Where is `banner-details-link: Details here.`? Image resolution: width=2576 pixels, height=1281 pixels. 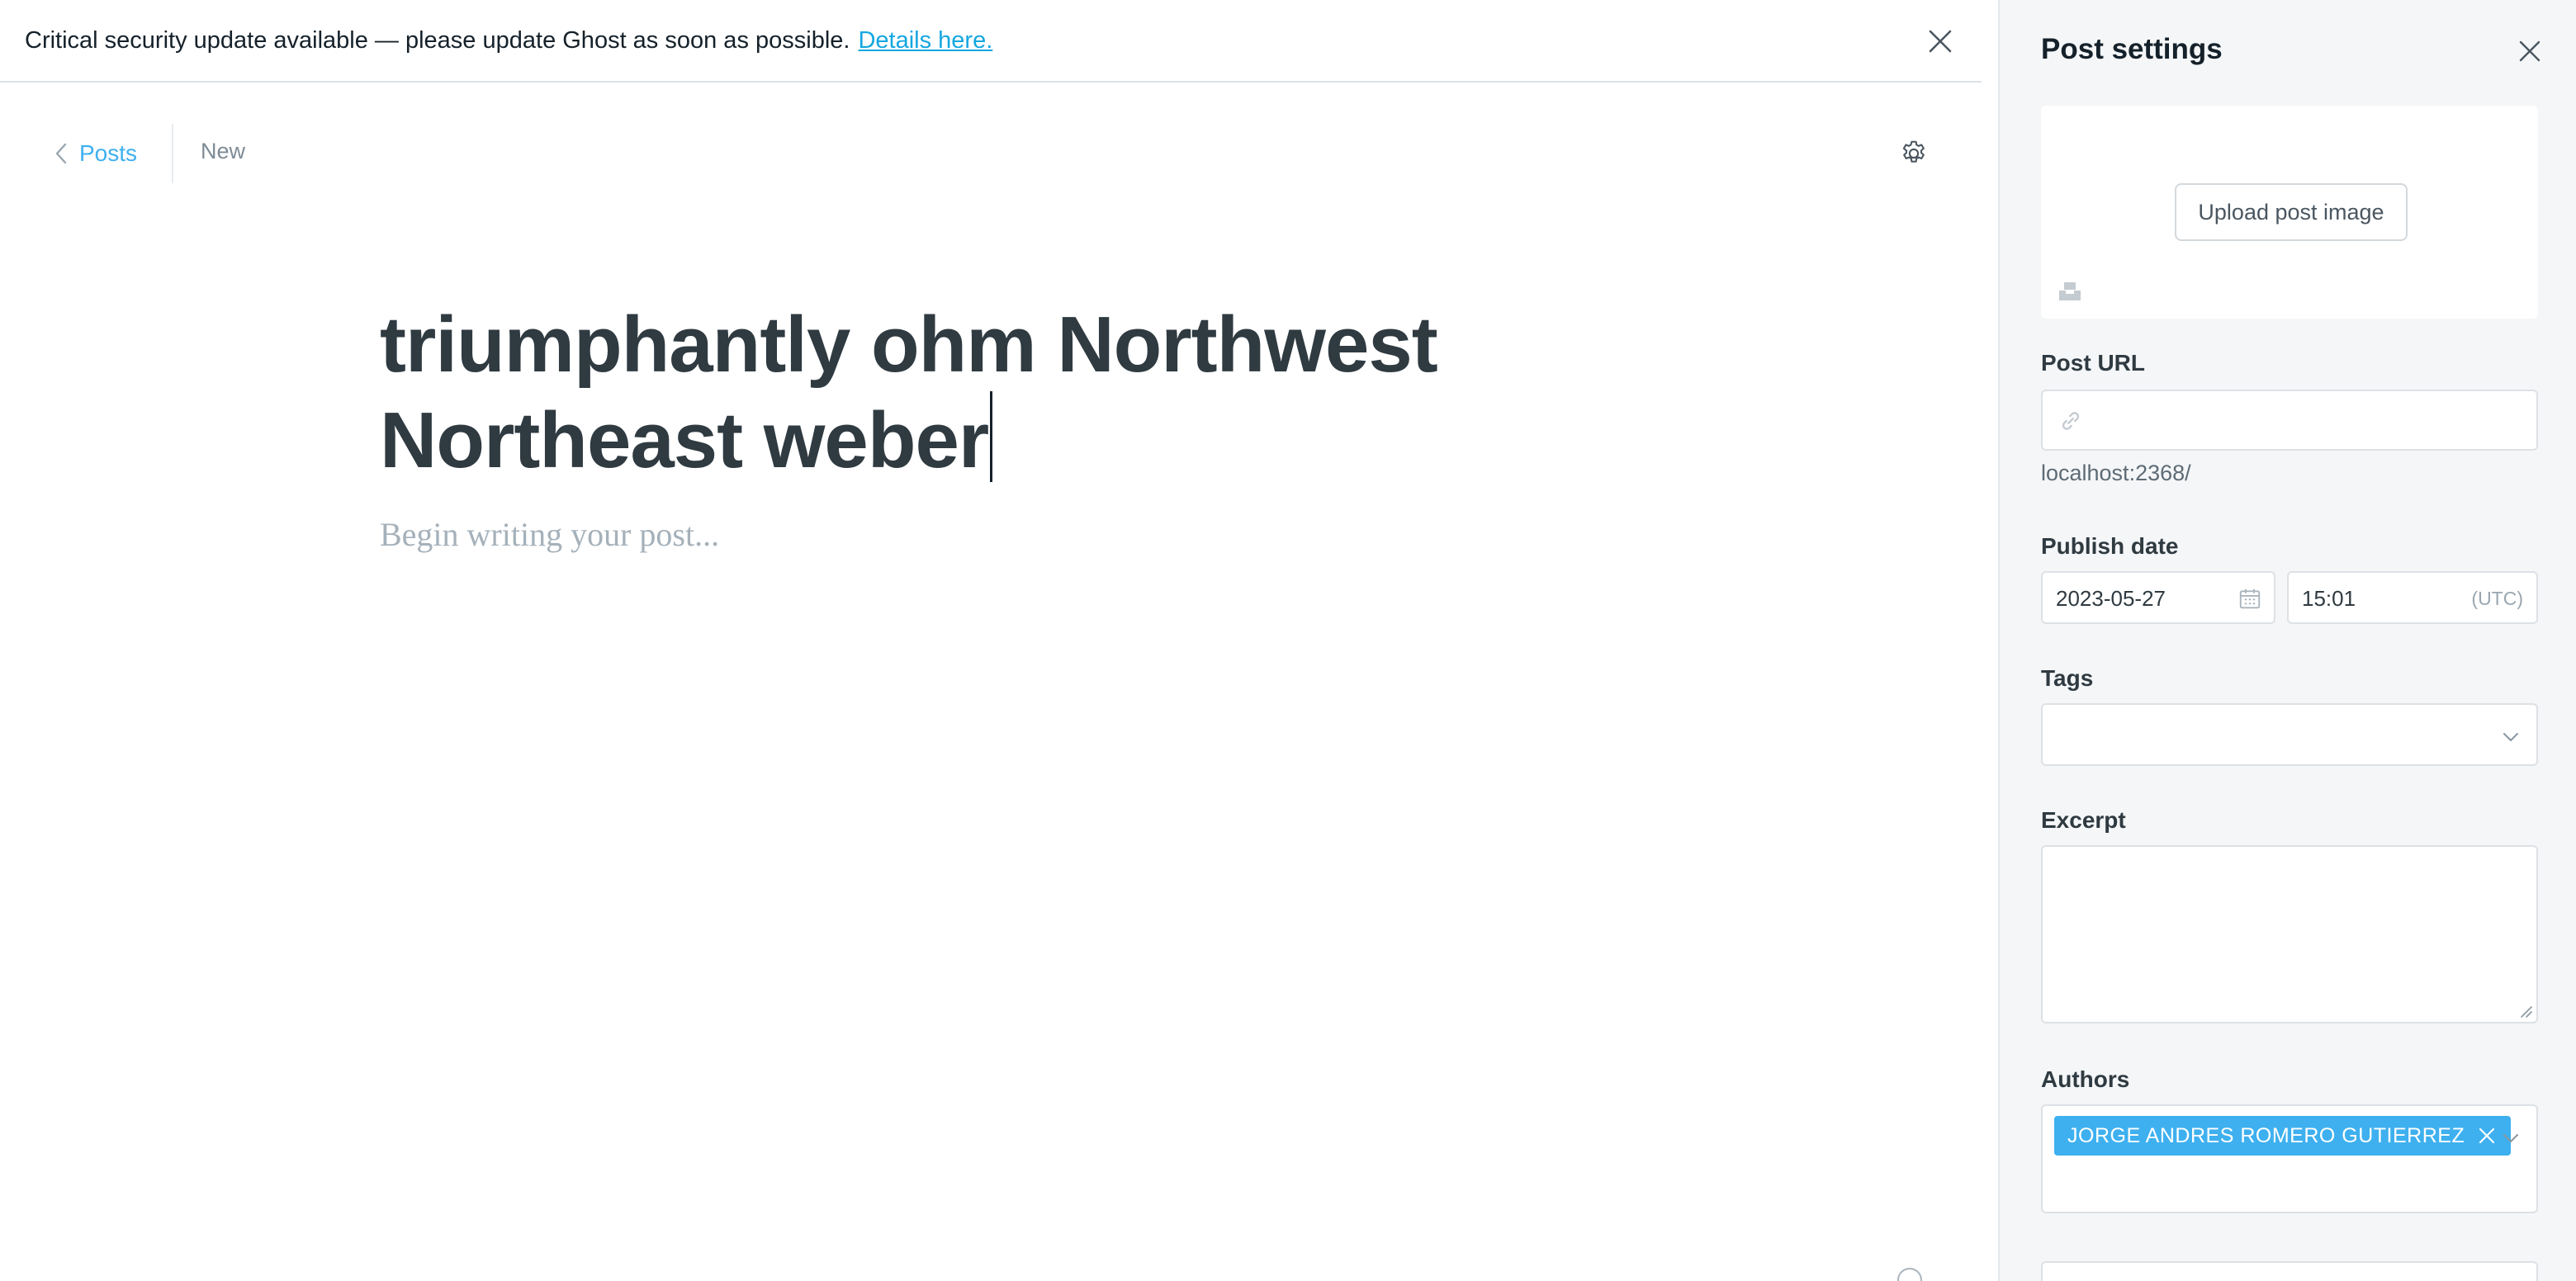
banner-details-link: Details here. is located at coordinates (925, 40).